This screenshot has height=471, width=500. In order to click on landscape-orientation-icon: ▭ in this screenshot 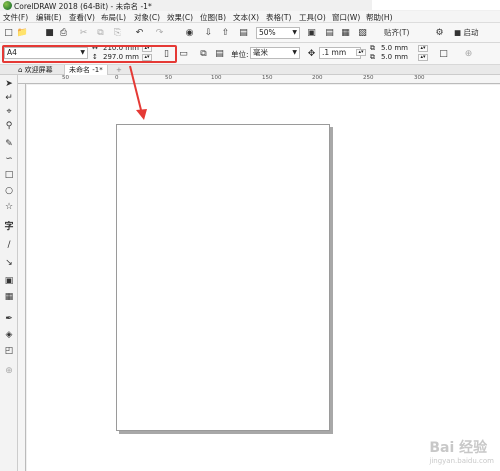, I will do `click(183, 53)`.